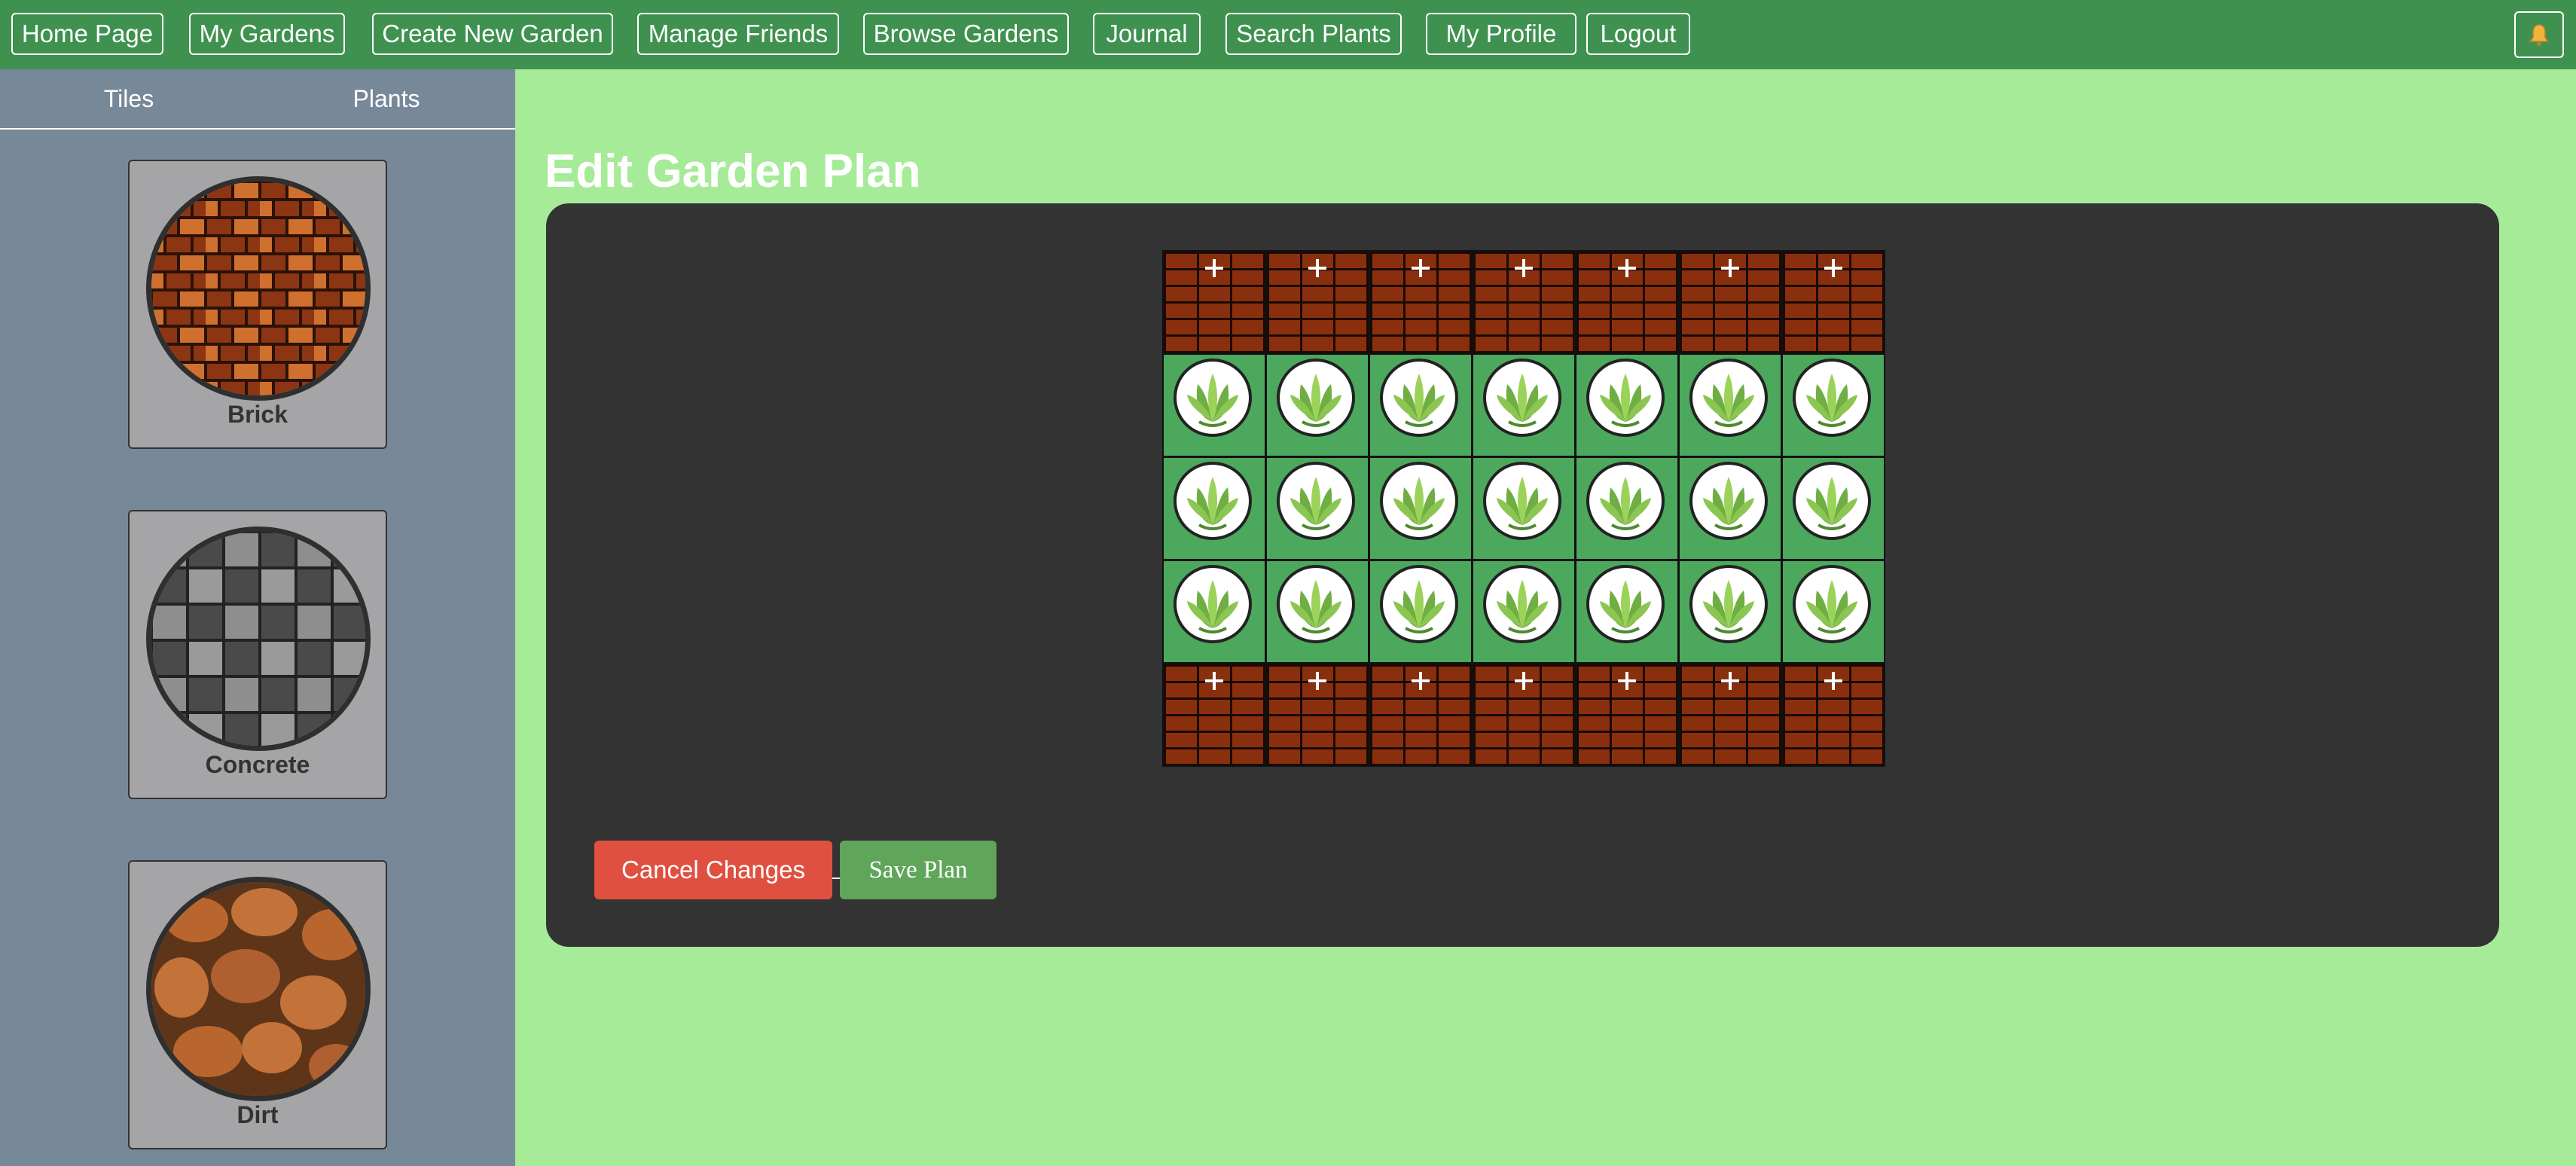 The image size is (2576, 1166). What do you see at coordinates (1501, 34) in the screenshot?
I see `nav-my-profile: My Profile` at bounding box center [1501, 34].